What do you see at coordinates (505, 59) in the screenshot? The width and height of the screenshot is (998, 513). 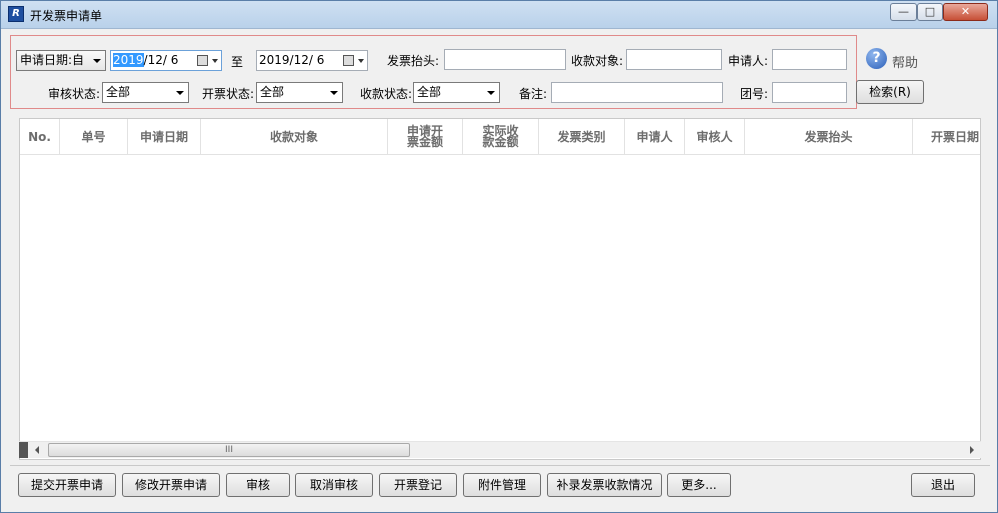 I see `invoice-title-input` at bounding box center [505, 59].